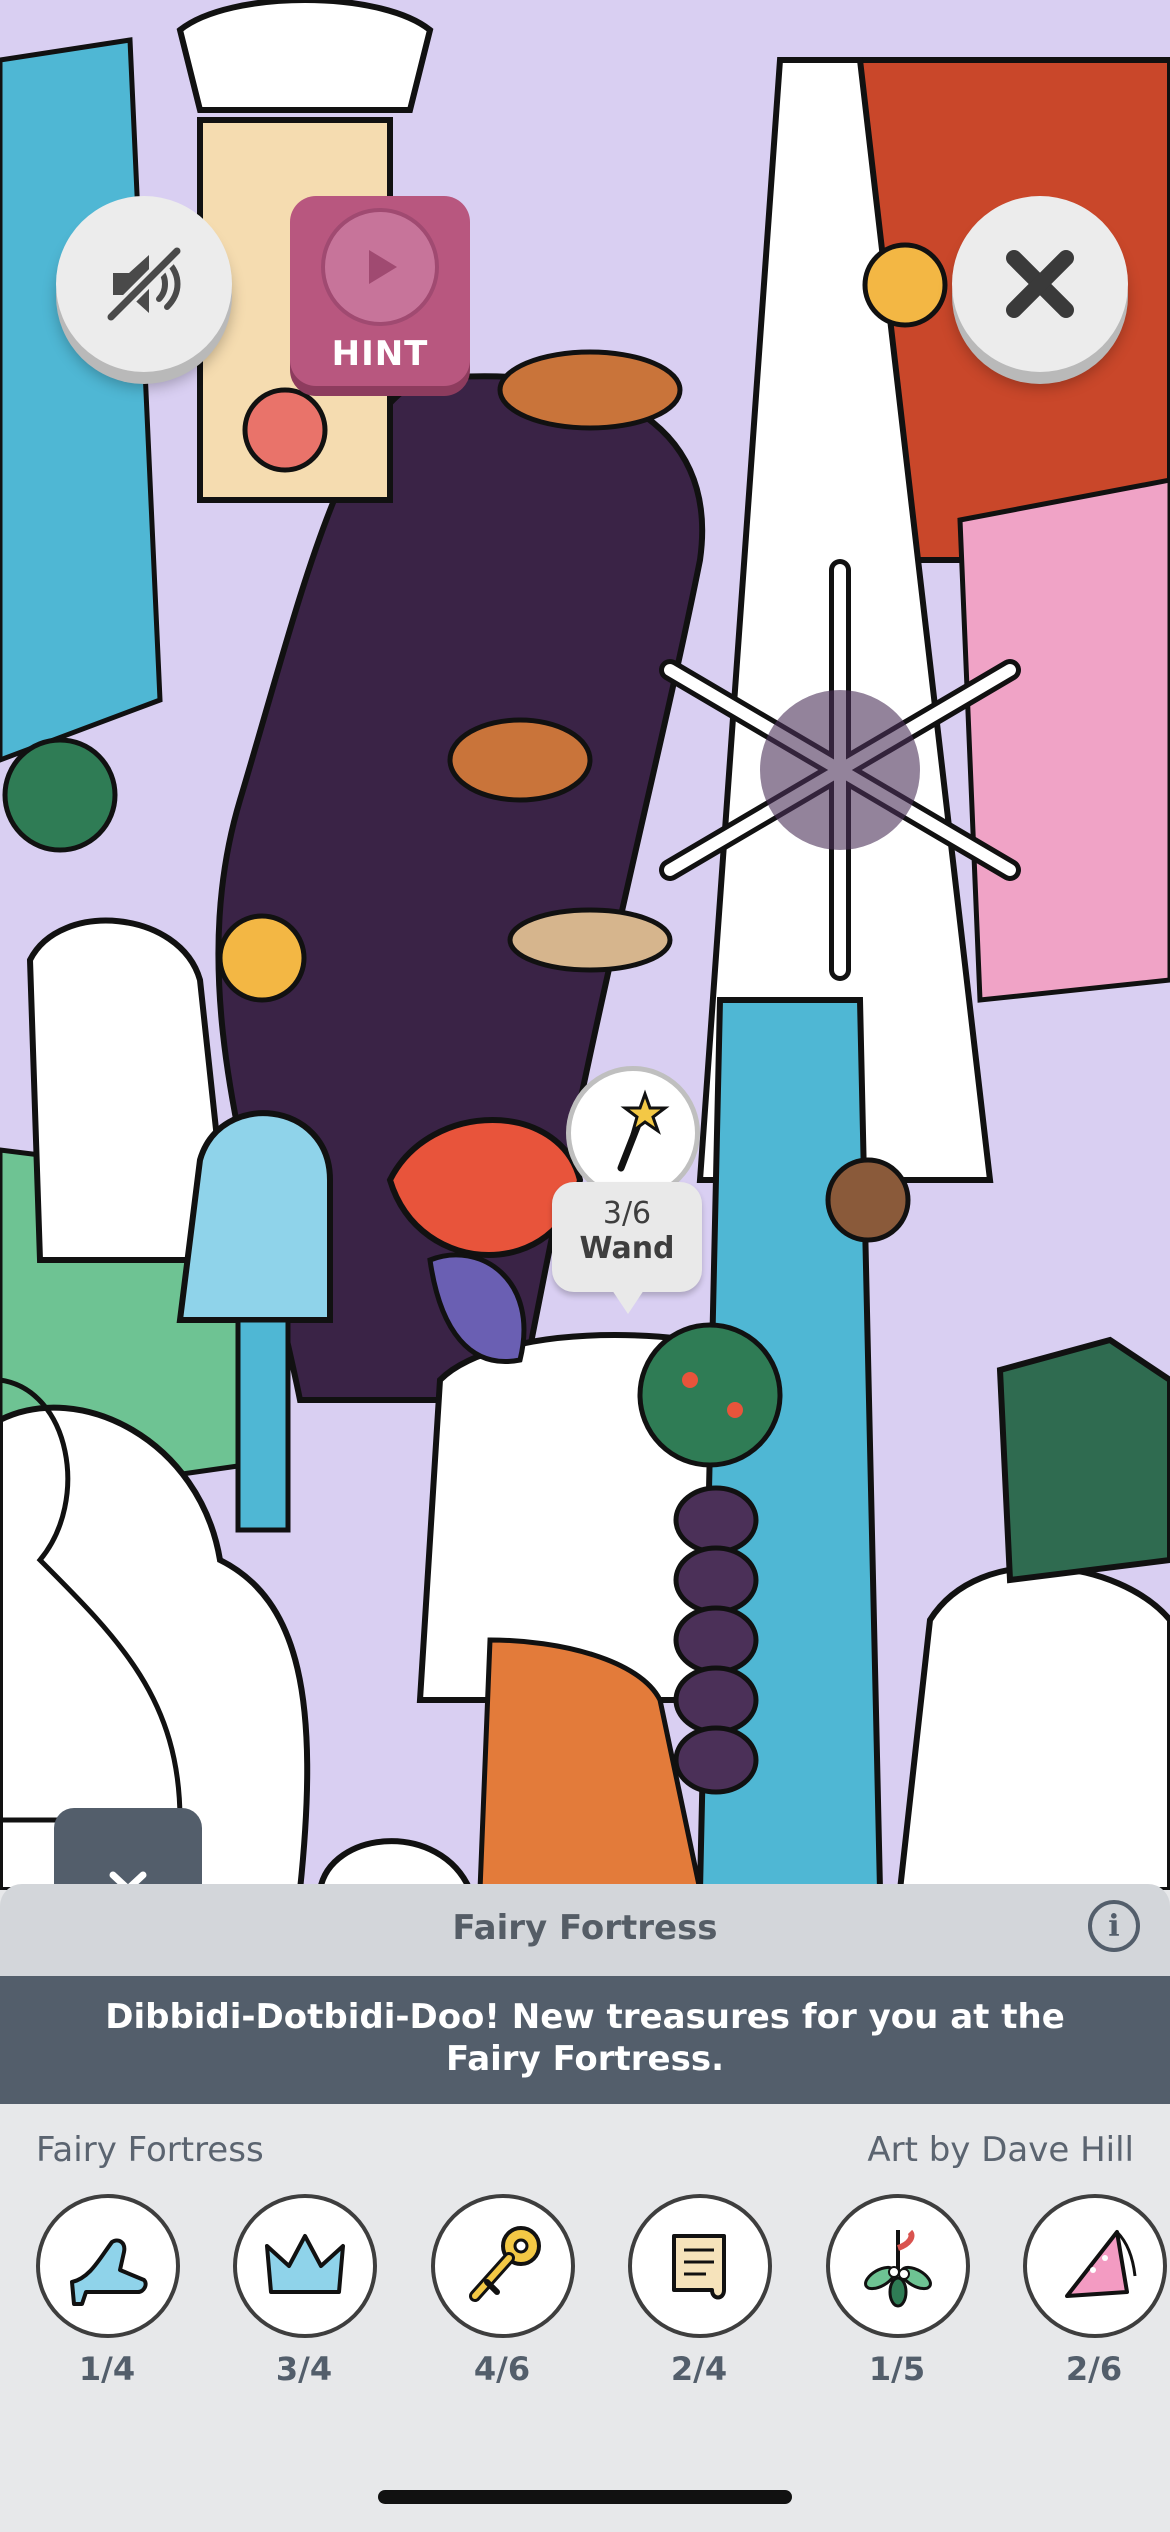 Image resolution: width=1170 pixels, height=2532 pixels. What do you see at coordinates (627, 1213) in the screenshot?
I see `found-item-count: 3/6` at bounding box center [627, 1213].